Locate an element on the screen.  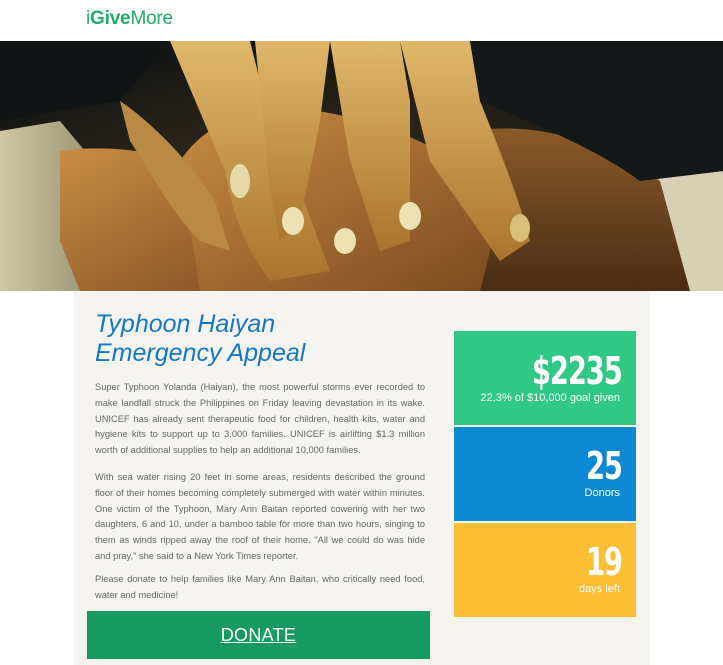
amount-raised-label: 22.3% of $10,000 goal given is located at coordinates (550, 398).